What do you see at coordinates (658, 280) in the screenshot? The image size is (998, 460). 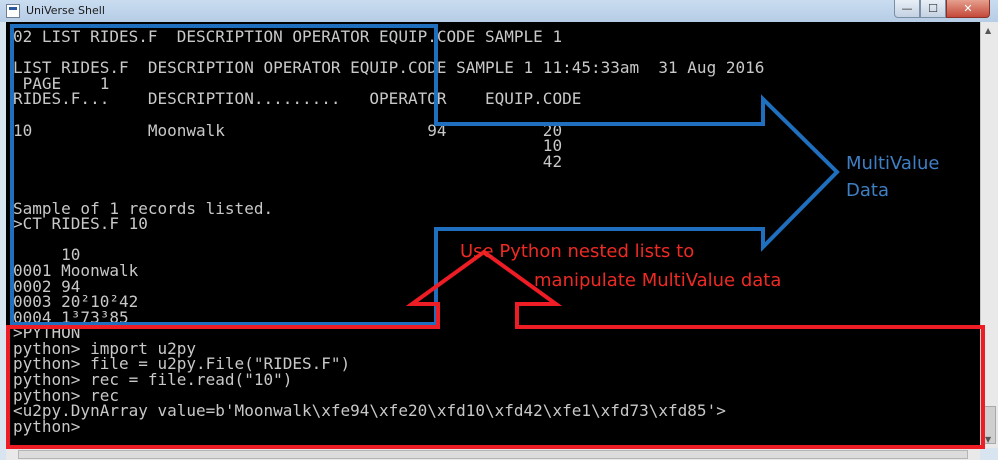 I see `manipulate-multivalue-label: manipulate MultiValue data` at bounding box center [658, 280].